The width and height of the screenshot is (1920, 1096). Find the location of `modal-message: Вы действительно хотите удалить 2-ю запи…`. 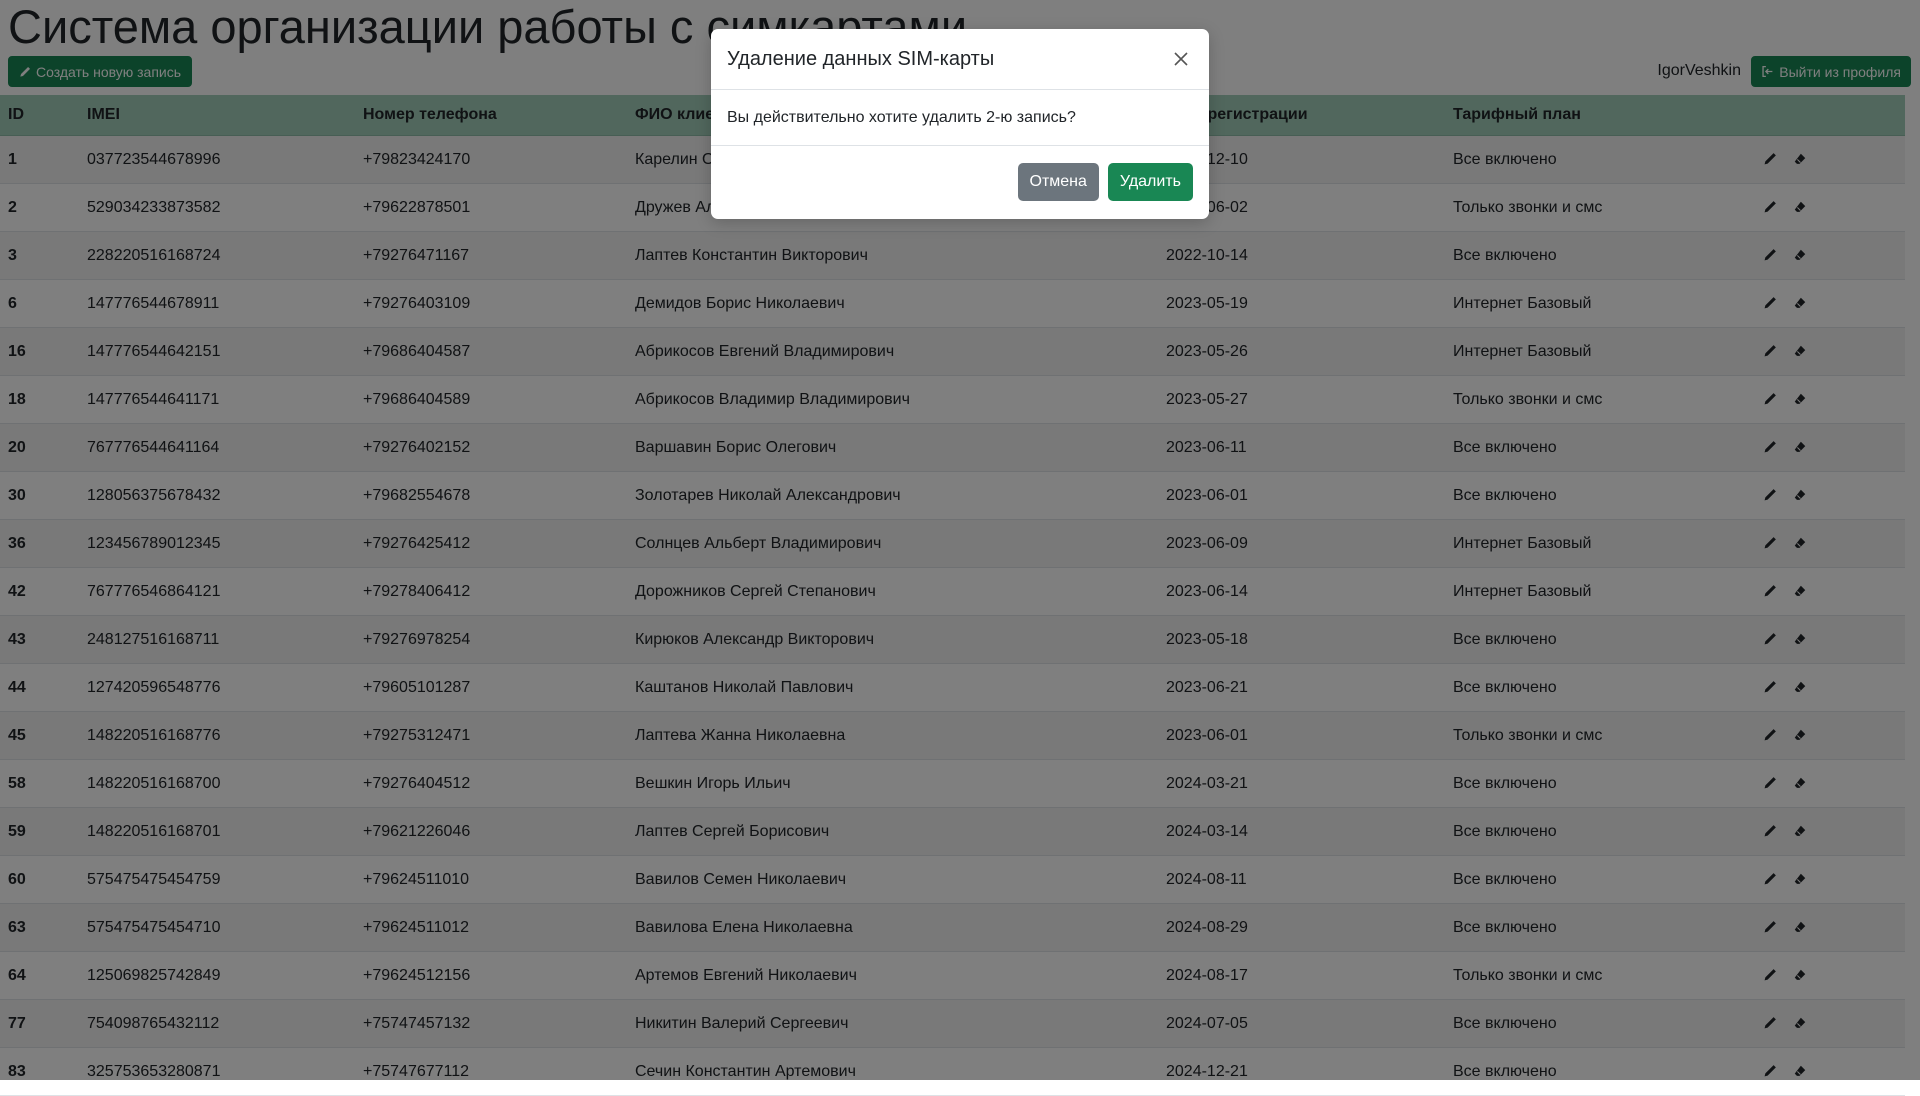

modal-message: Вы действительно хотите удалить 2-ю запи… is located at coordinates (901, 117).